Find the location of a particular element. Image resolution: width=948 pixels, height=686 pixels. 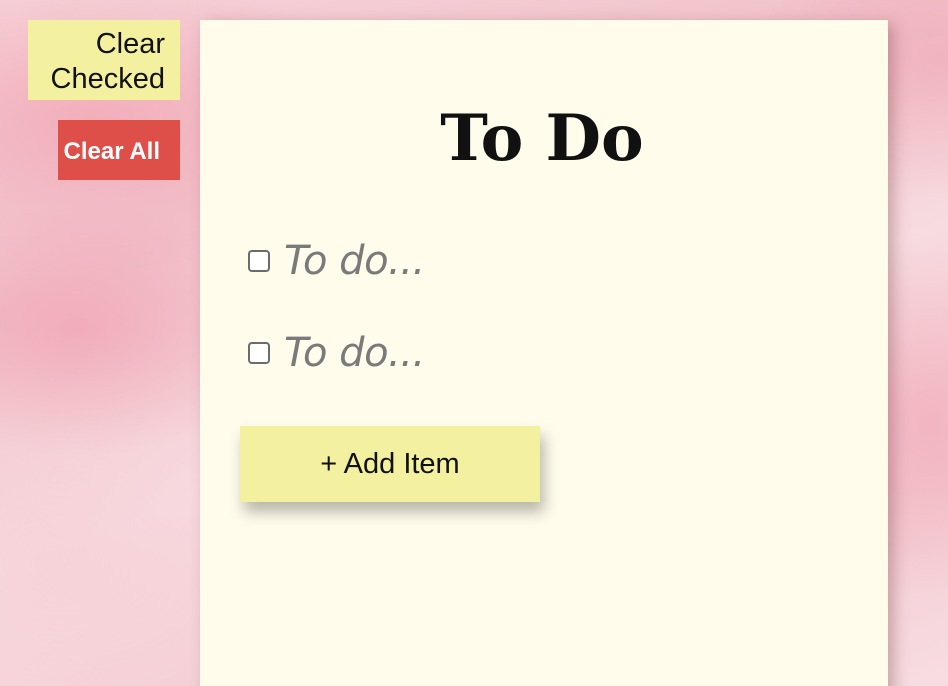

add-item-button: + Add Item is located at coordinates (390, 464).